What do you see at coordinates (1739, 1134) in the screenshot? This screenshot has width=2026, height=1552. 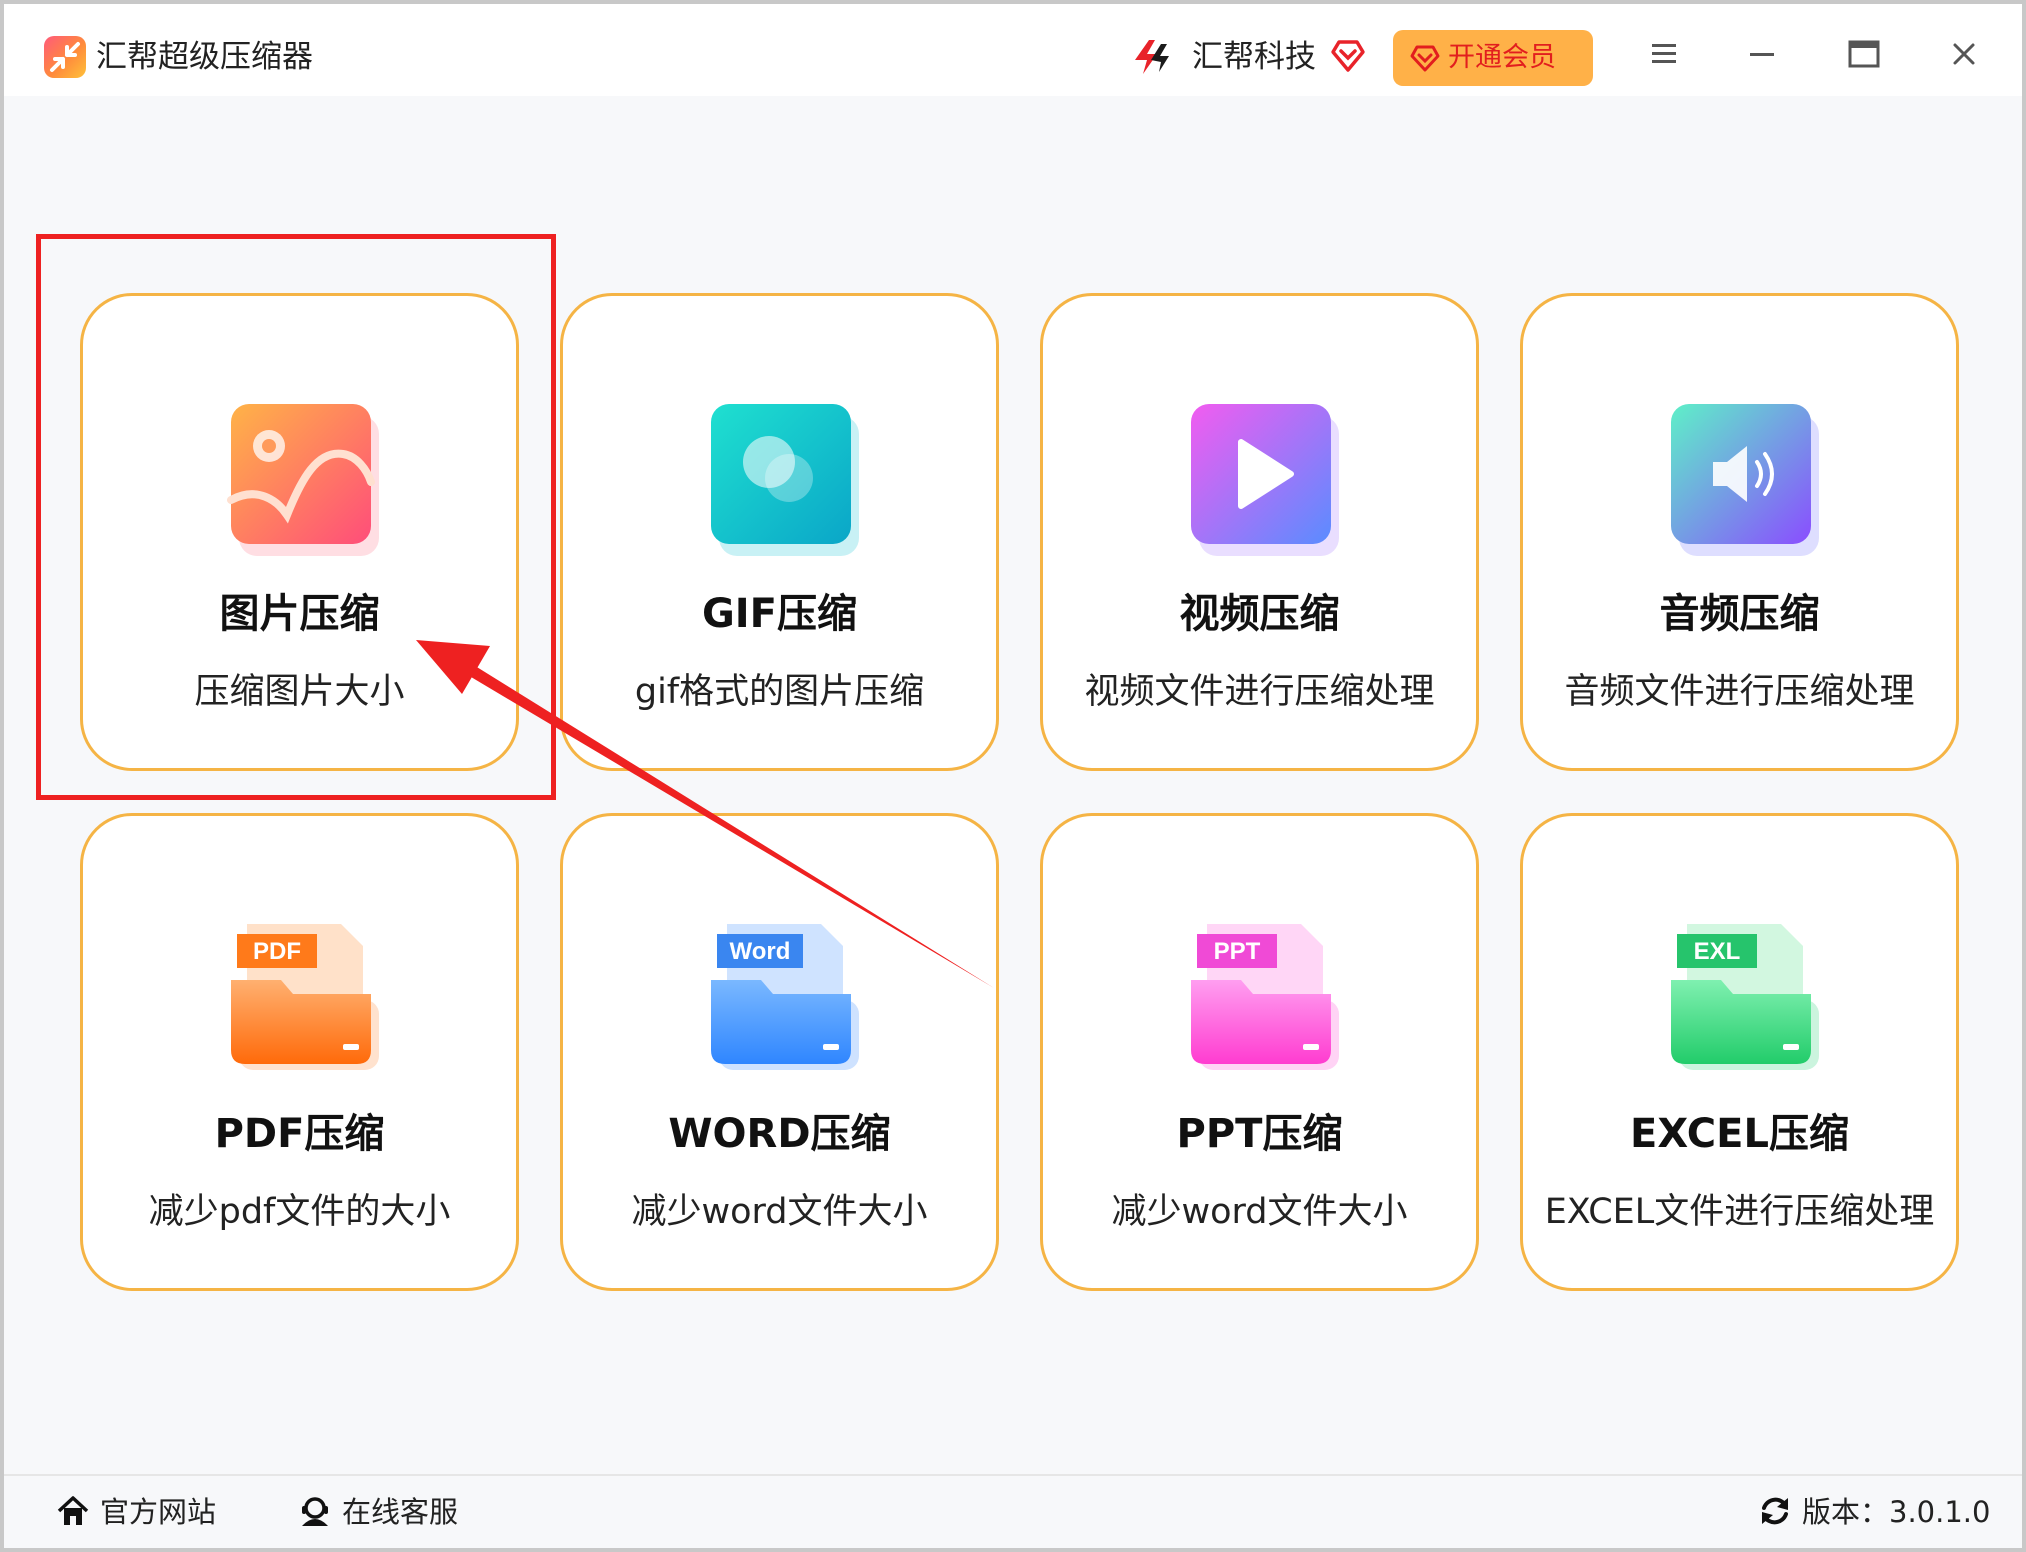 I see `card-title: EXCEL压缩` at bounding box center [1739, 1134].